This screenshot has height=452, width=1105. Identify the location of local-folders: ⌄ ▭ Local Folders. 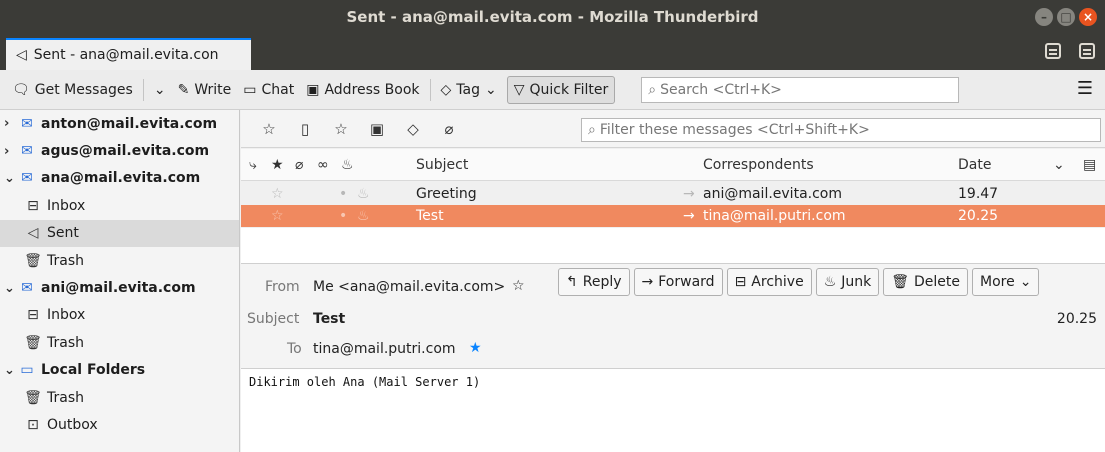
(119, 370).